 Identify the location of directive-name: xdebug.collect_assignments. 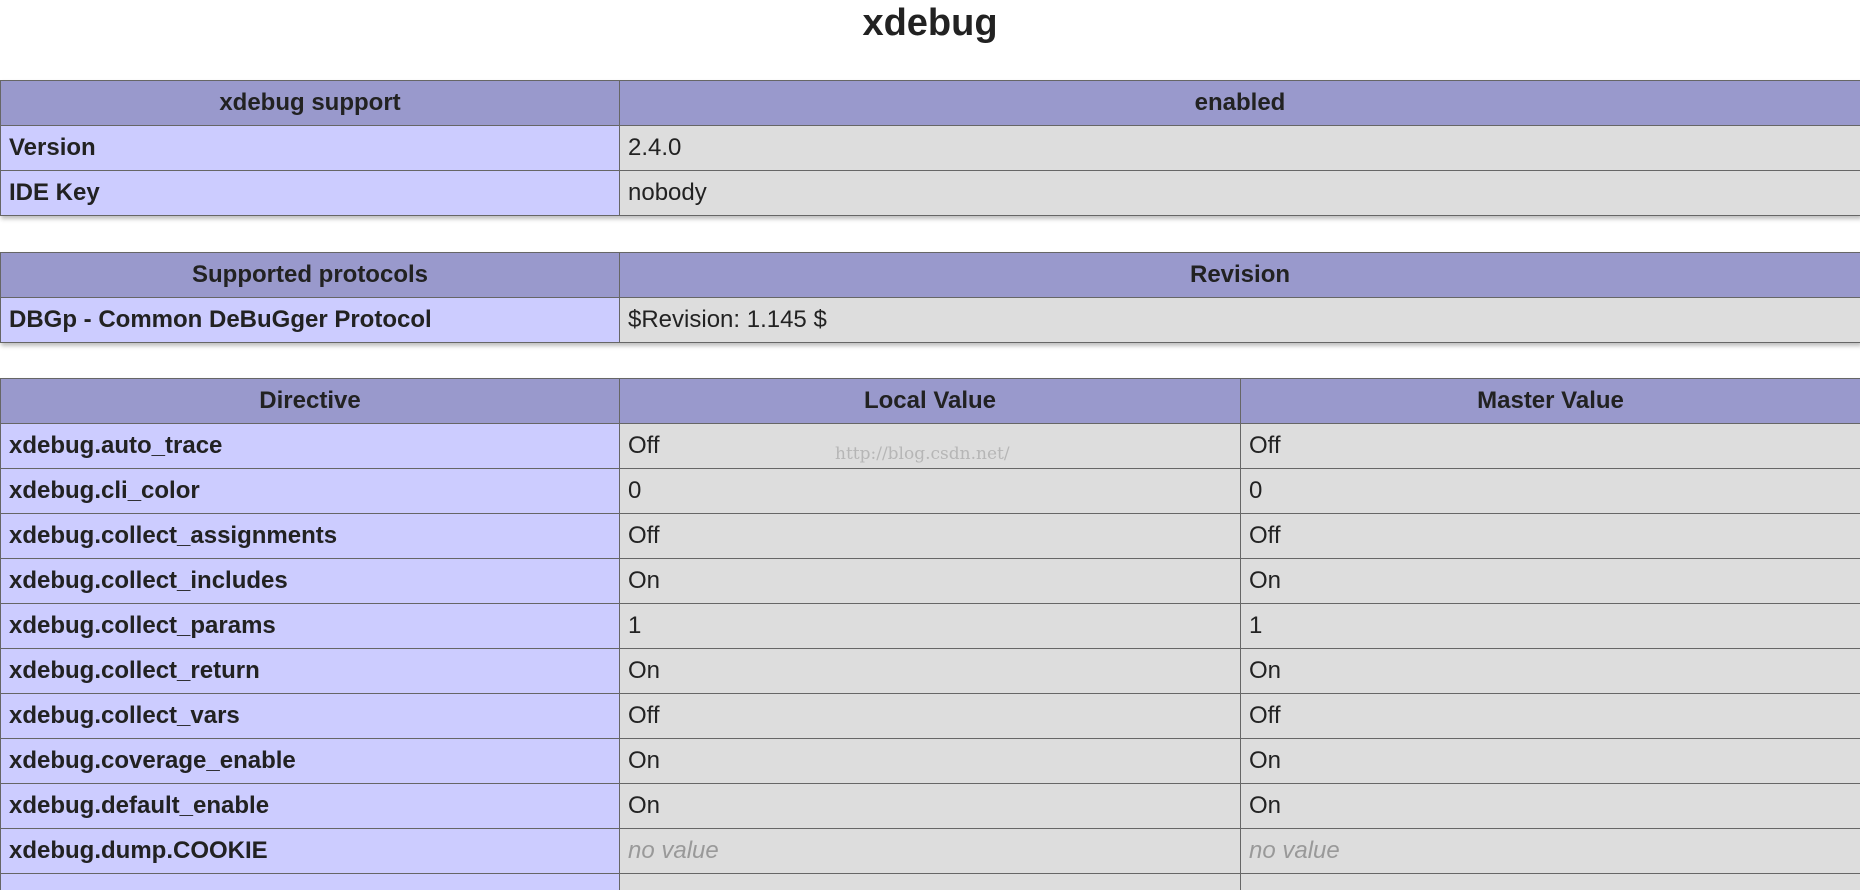
(310, 536).